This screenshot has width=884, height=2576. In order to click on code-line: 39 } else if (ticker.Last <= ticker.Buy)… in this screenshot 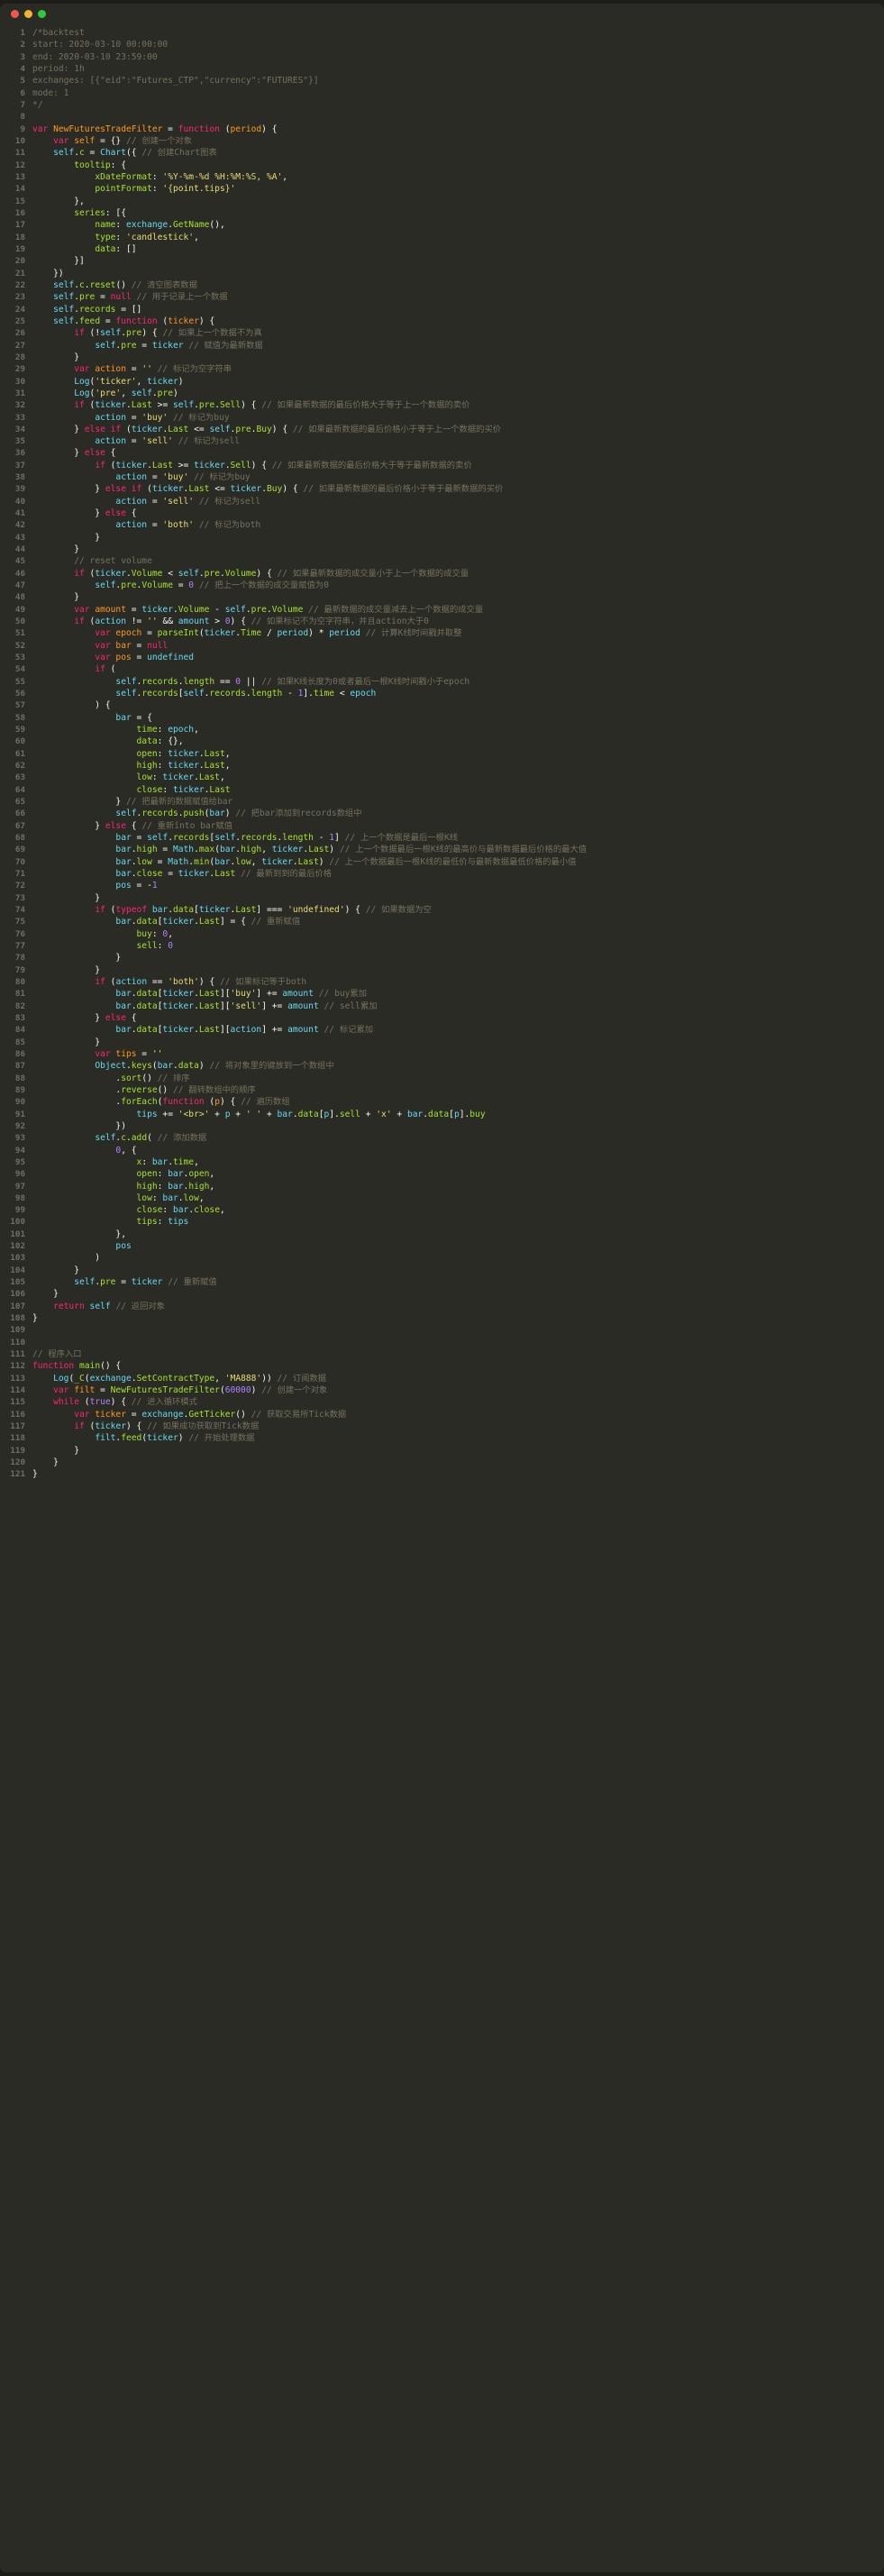, I will do `click(442, 489)`.